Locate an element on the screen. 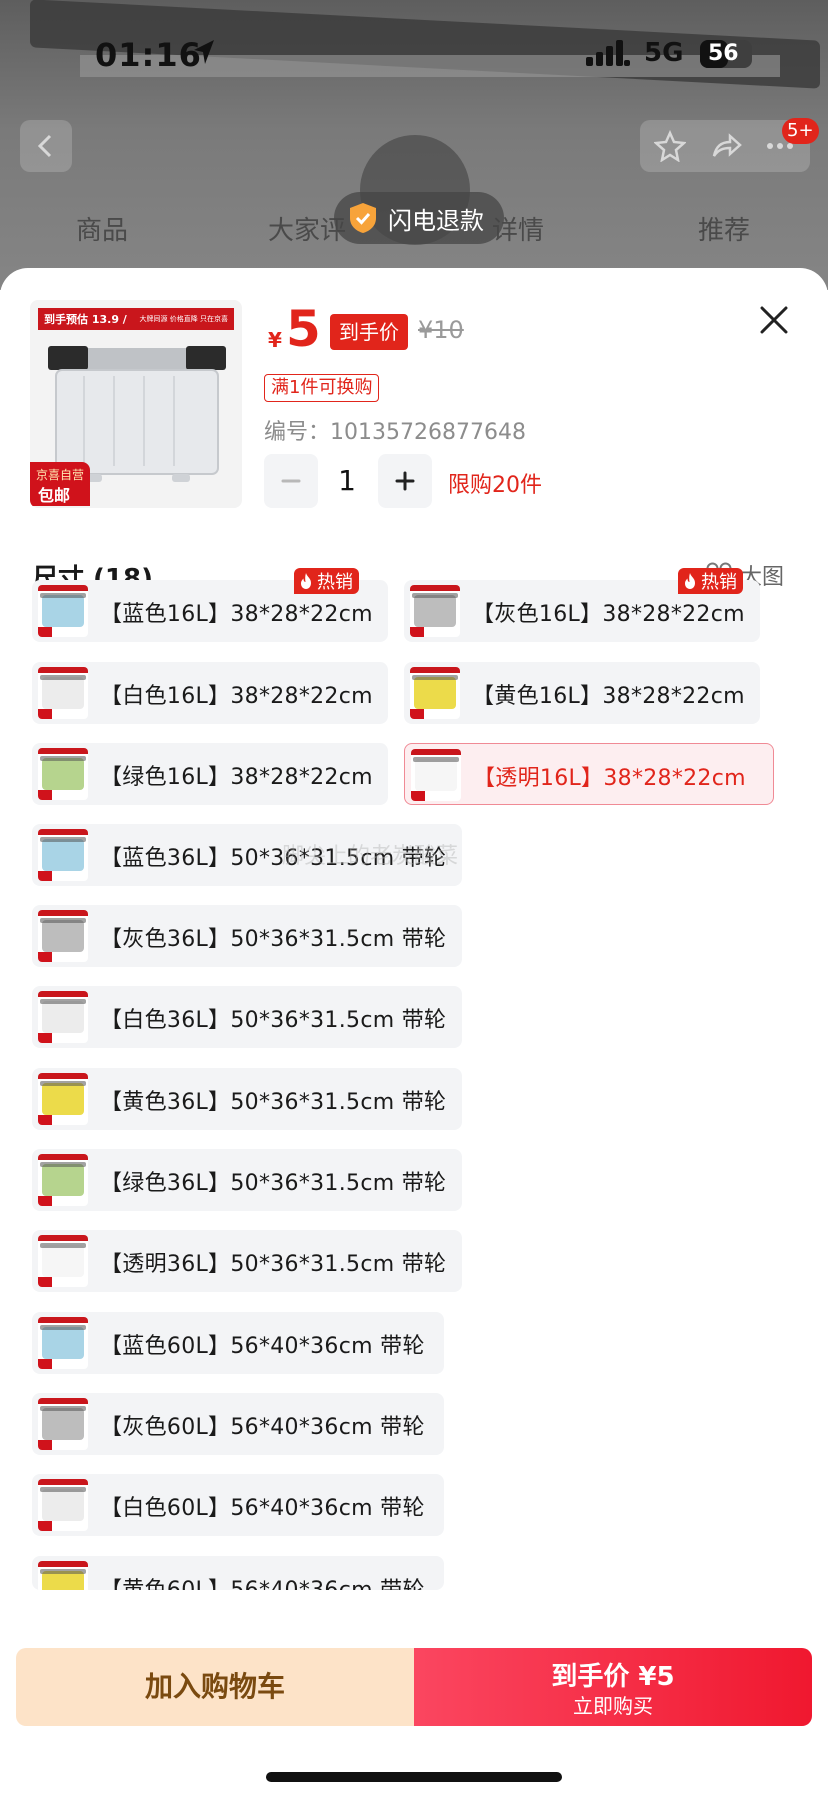 This screenshot has height=1795, width=828. close-icon is located at coordinates (774, 320).